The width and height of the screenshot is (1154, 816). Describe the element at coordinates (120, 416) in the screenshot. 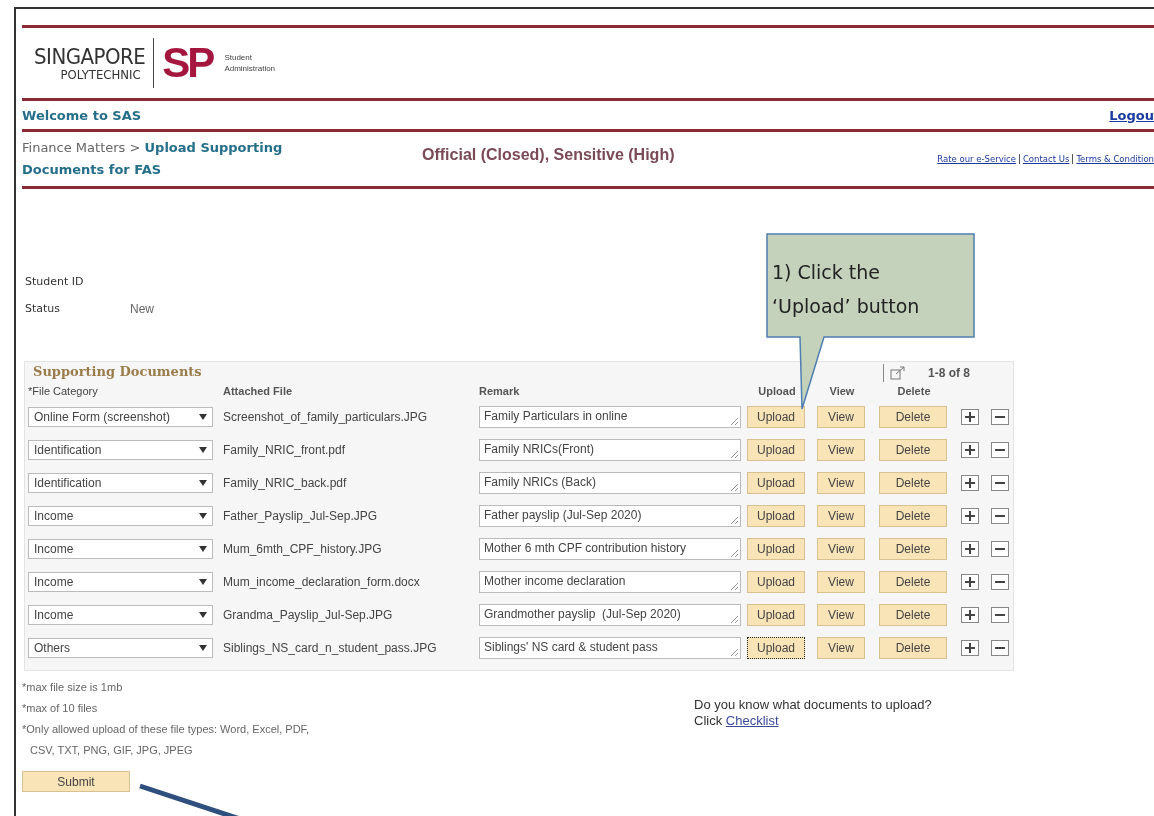

I see `category-dropdown: Online Form (screenshot)` at that location.